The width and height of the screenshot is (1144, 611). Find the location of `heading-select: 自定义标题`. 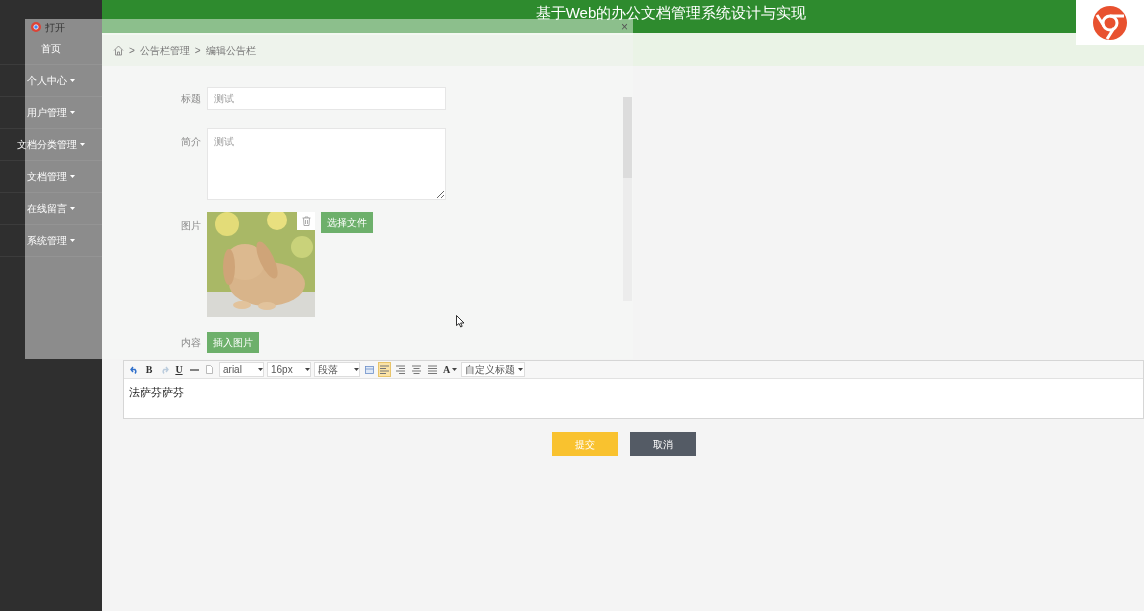

heading-select: 自定义标题 is located at coordinates (493, 369).